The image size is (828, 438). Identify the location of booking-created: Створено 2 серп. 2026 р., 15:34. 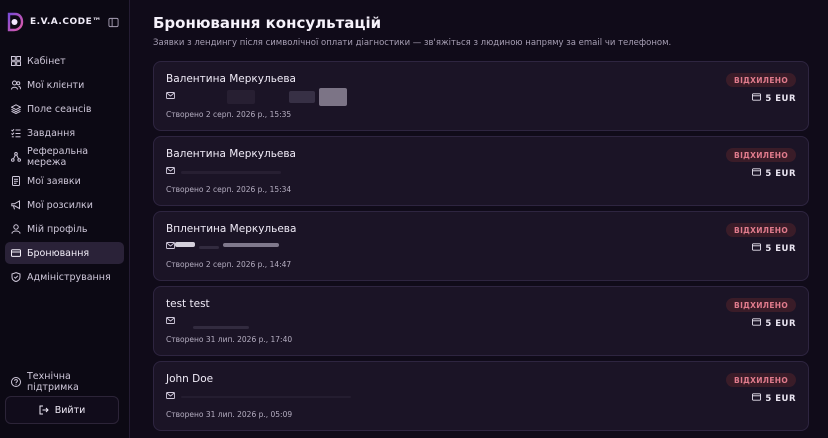
(229, 189).